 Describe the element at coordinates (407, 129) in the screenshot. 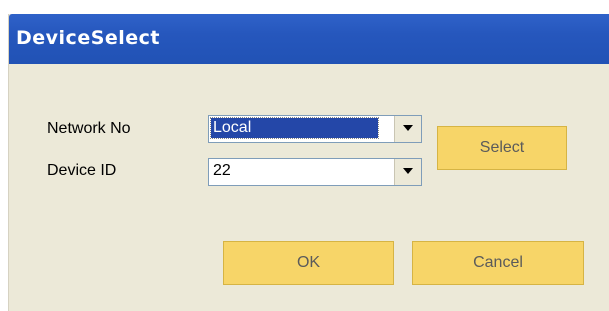

I see `network-no-dropdown-button` at that location.